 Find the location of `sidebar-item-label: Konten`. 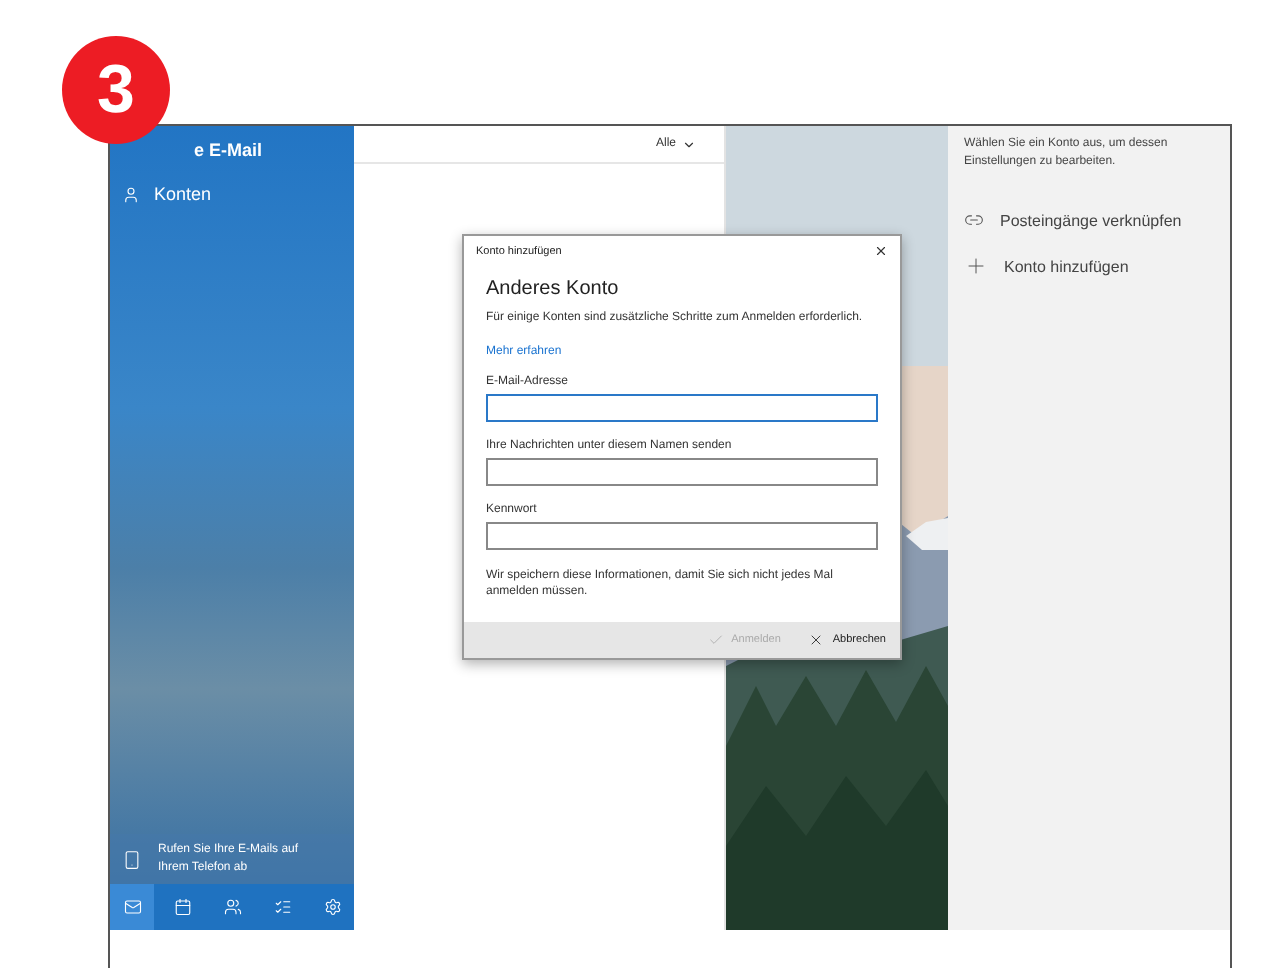

sidebar-item-label: Konten is located at coordinates (183, 194).